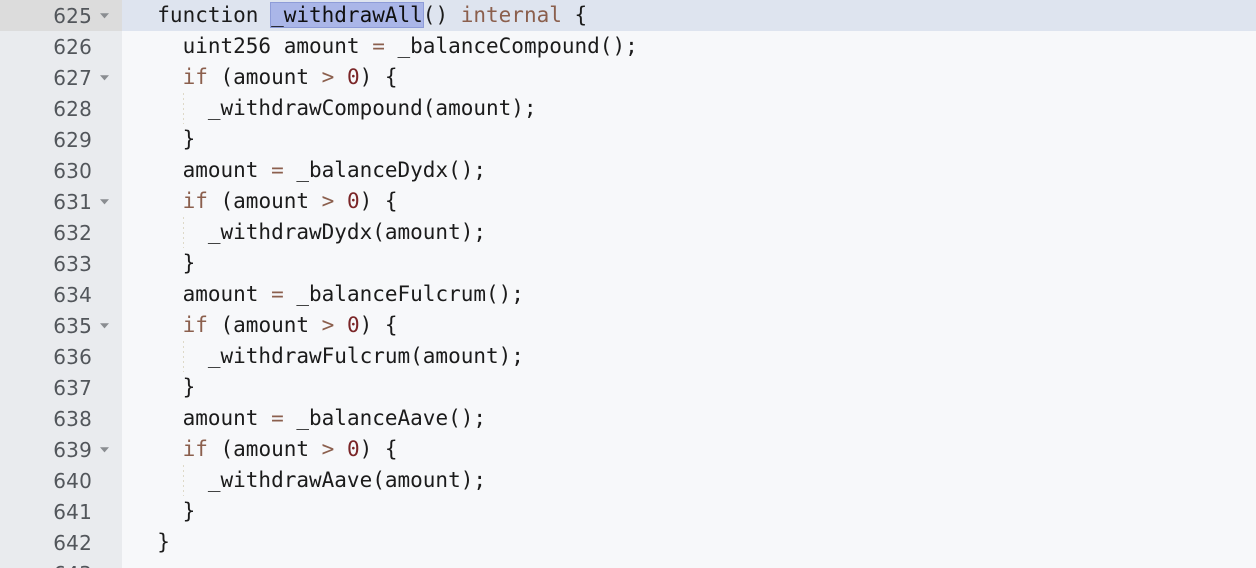 The width and height of the screenshot is (1256, 568). I want to click on code-line-content: _withdrawAave(amount);, so click(689, 480).